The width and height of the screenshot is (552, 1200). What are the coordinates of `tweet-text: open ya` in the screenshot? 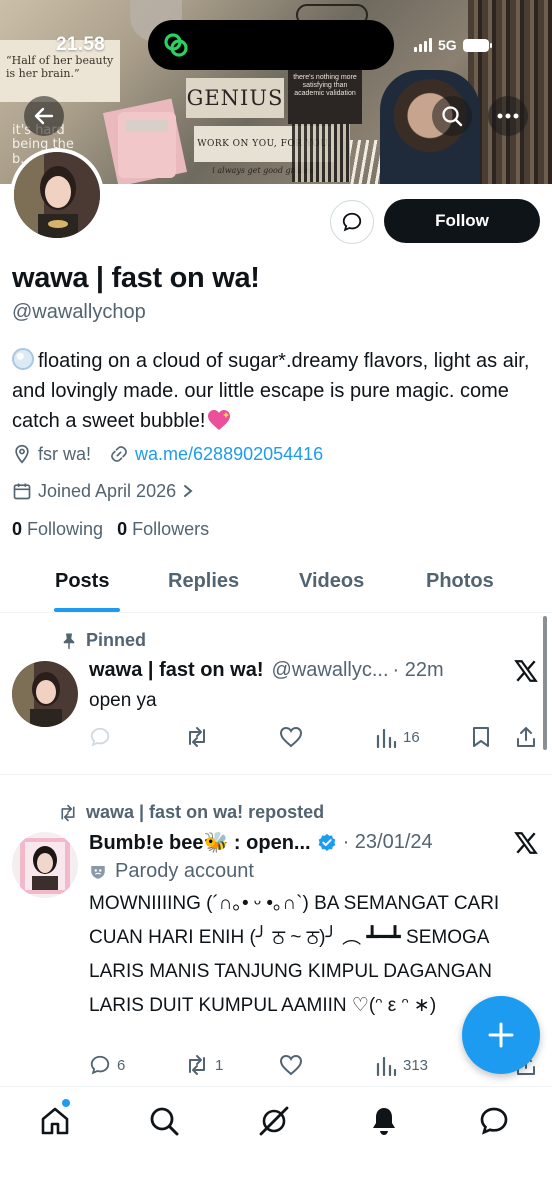 It's located at (123, 700).